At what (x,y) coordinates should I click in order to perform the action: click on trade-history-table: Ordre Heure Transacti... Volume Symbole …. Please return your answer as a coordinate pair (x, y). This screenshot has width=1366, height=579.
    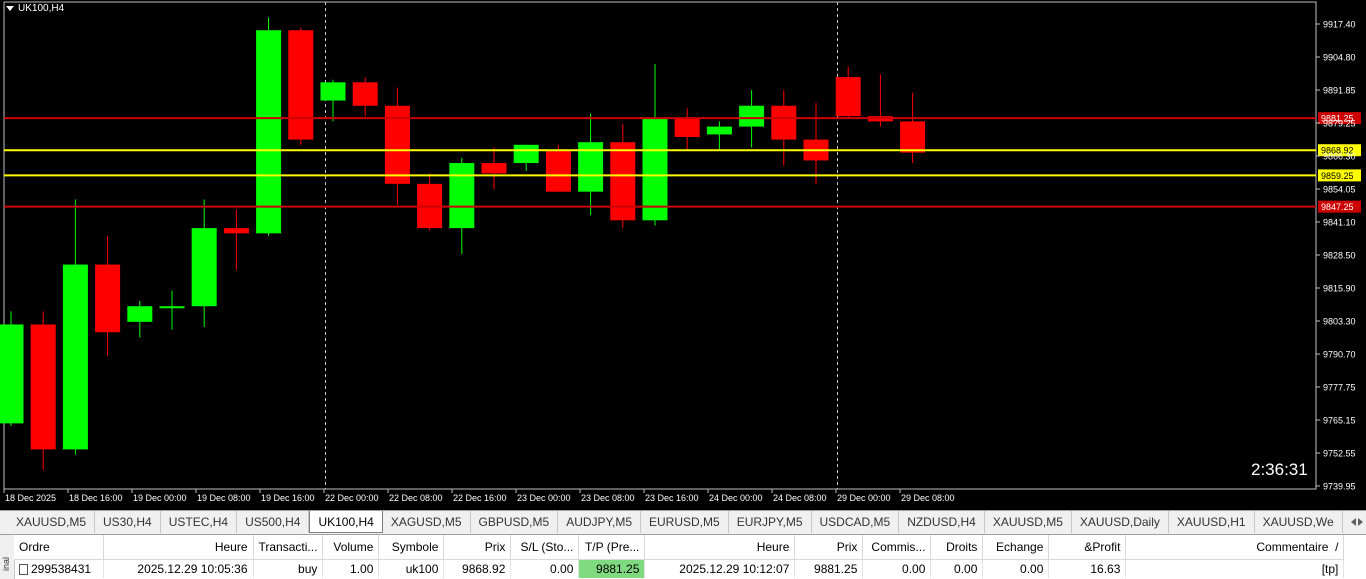
    Looking at the image, I should click on (679, 556).